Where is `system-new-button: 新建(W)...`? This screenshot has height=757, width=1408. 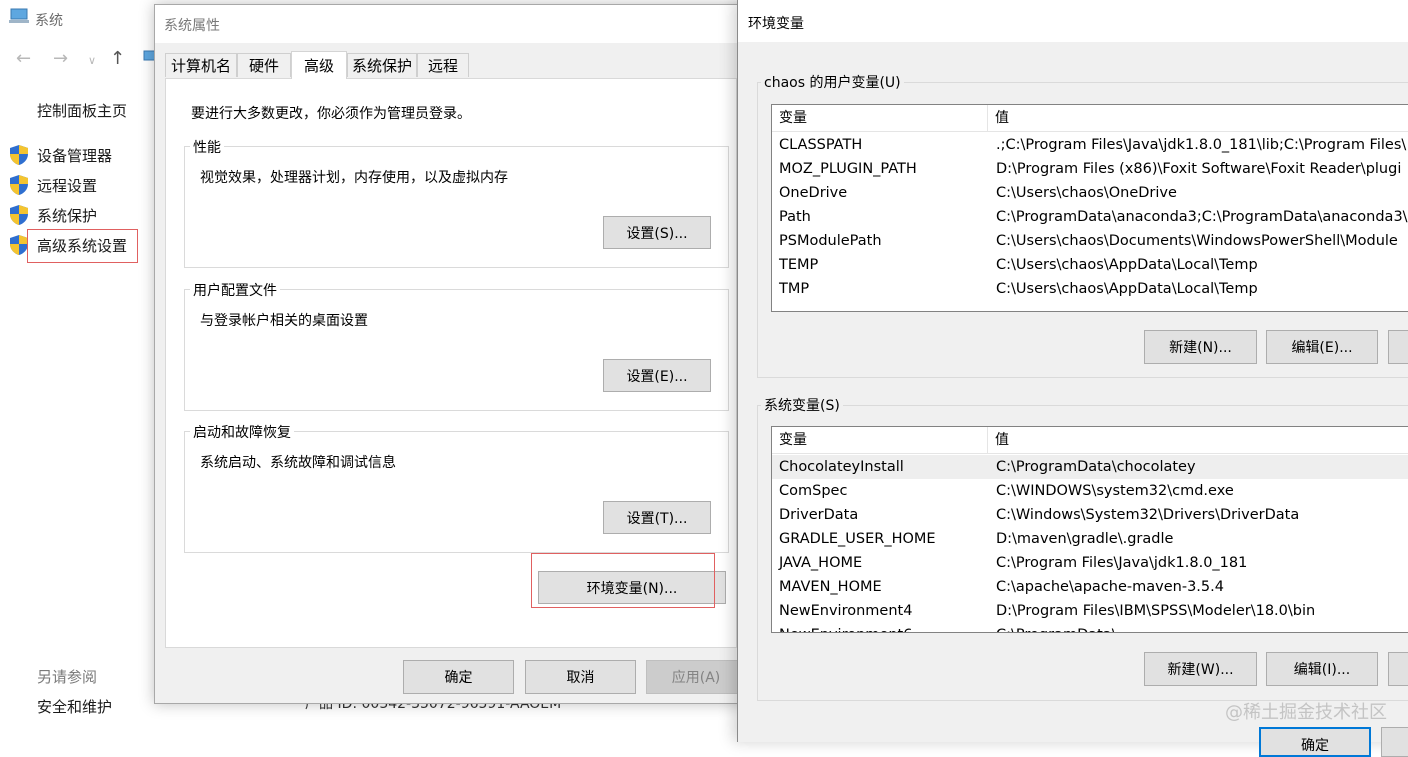
system-new-button: 新建(W)... is located at coordinates (1200, 669).